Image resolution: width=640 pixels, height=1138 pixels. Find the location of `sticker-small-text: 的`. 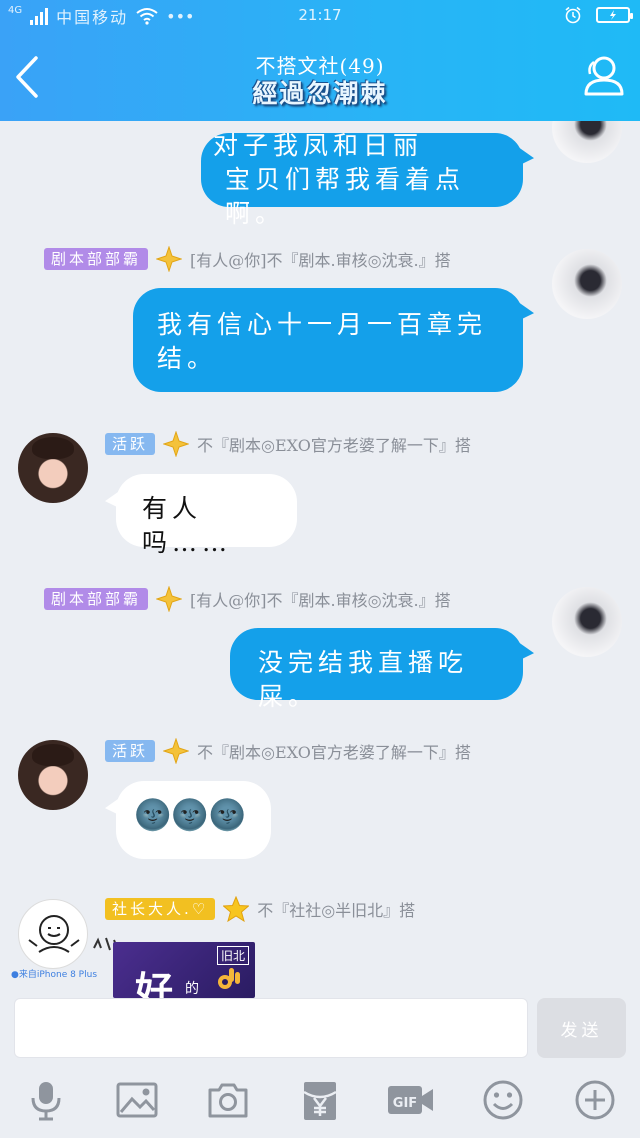

sticker-small-text: 的 is located at coordinates (192, 989).